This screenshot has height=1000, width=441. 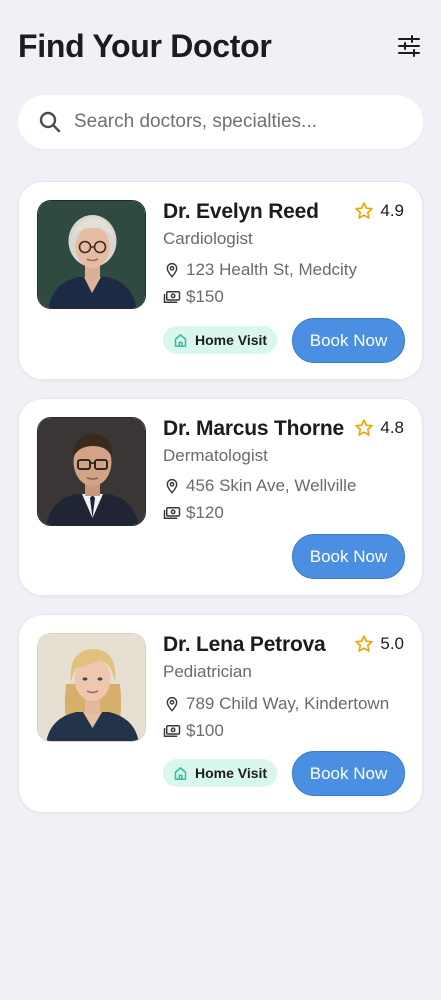 I want to click on address-row: 456 Skin Ave, Wellville, so click(x=259, y=486).